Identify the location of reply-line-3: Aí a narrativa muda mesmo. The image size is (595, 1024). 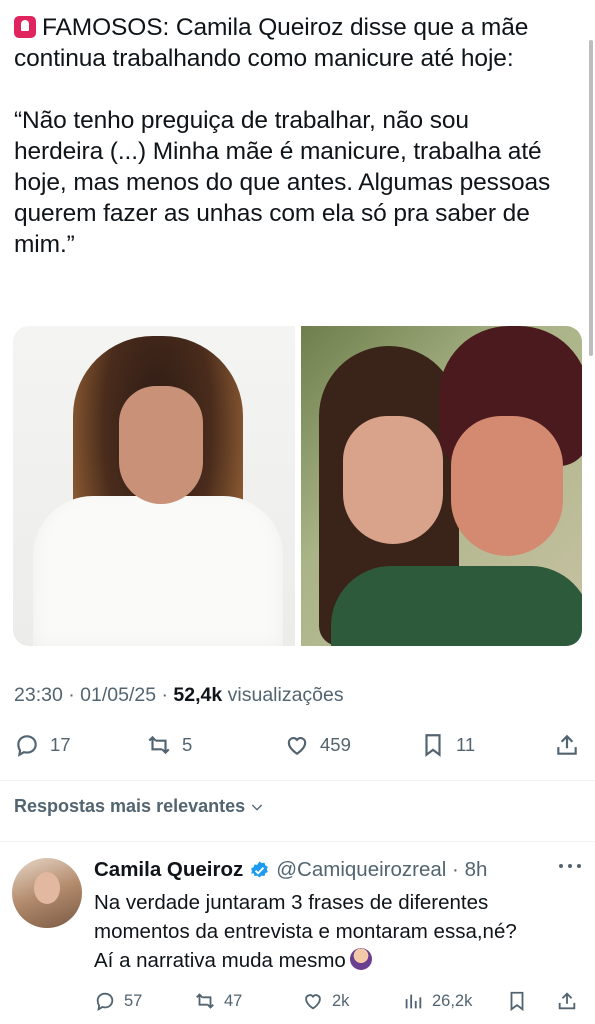
(220, 960).